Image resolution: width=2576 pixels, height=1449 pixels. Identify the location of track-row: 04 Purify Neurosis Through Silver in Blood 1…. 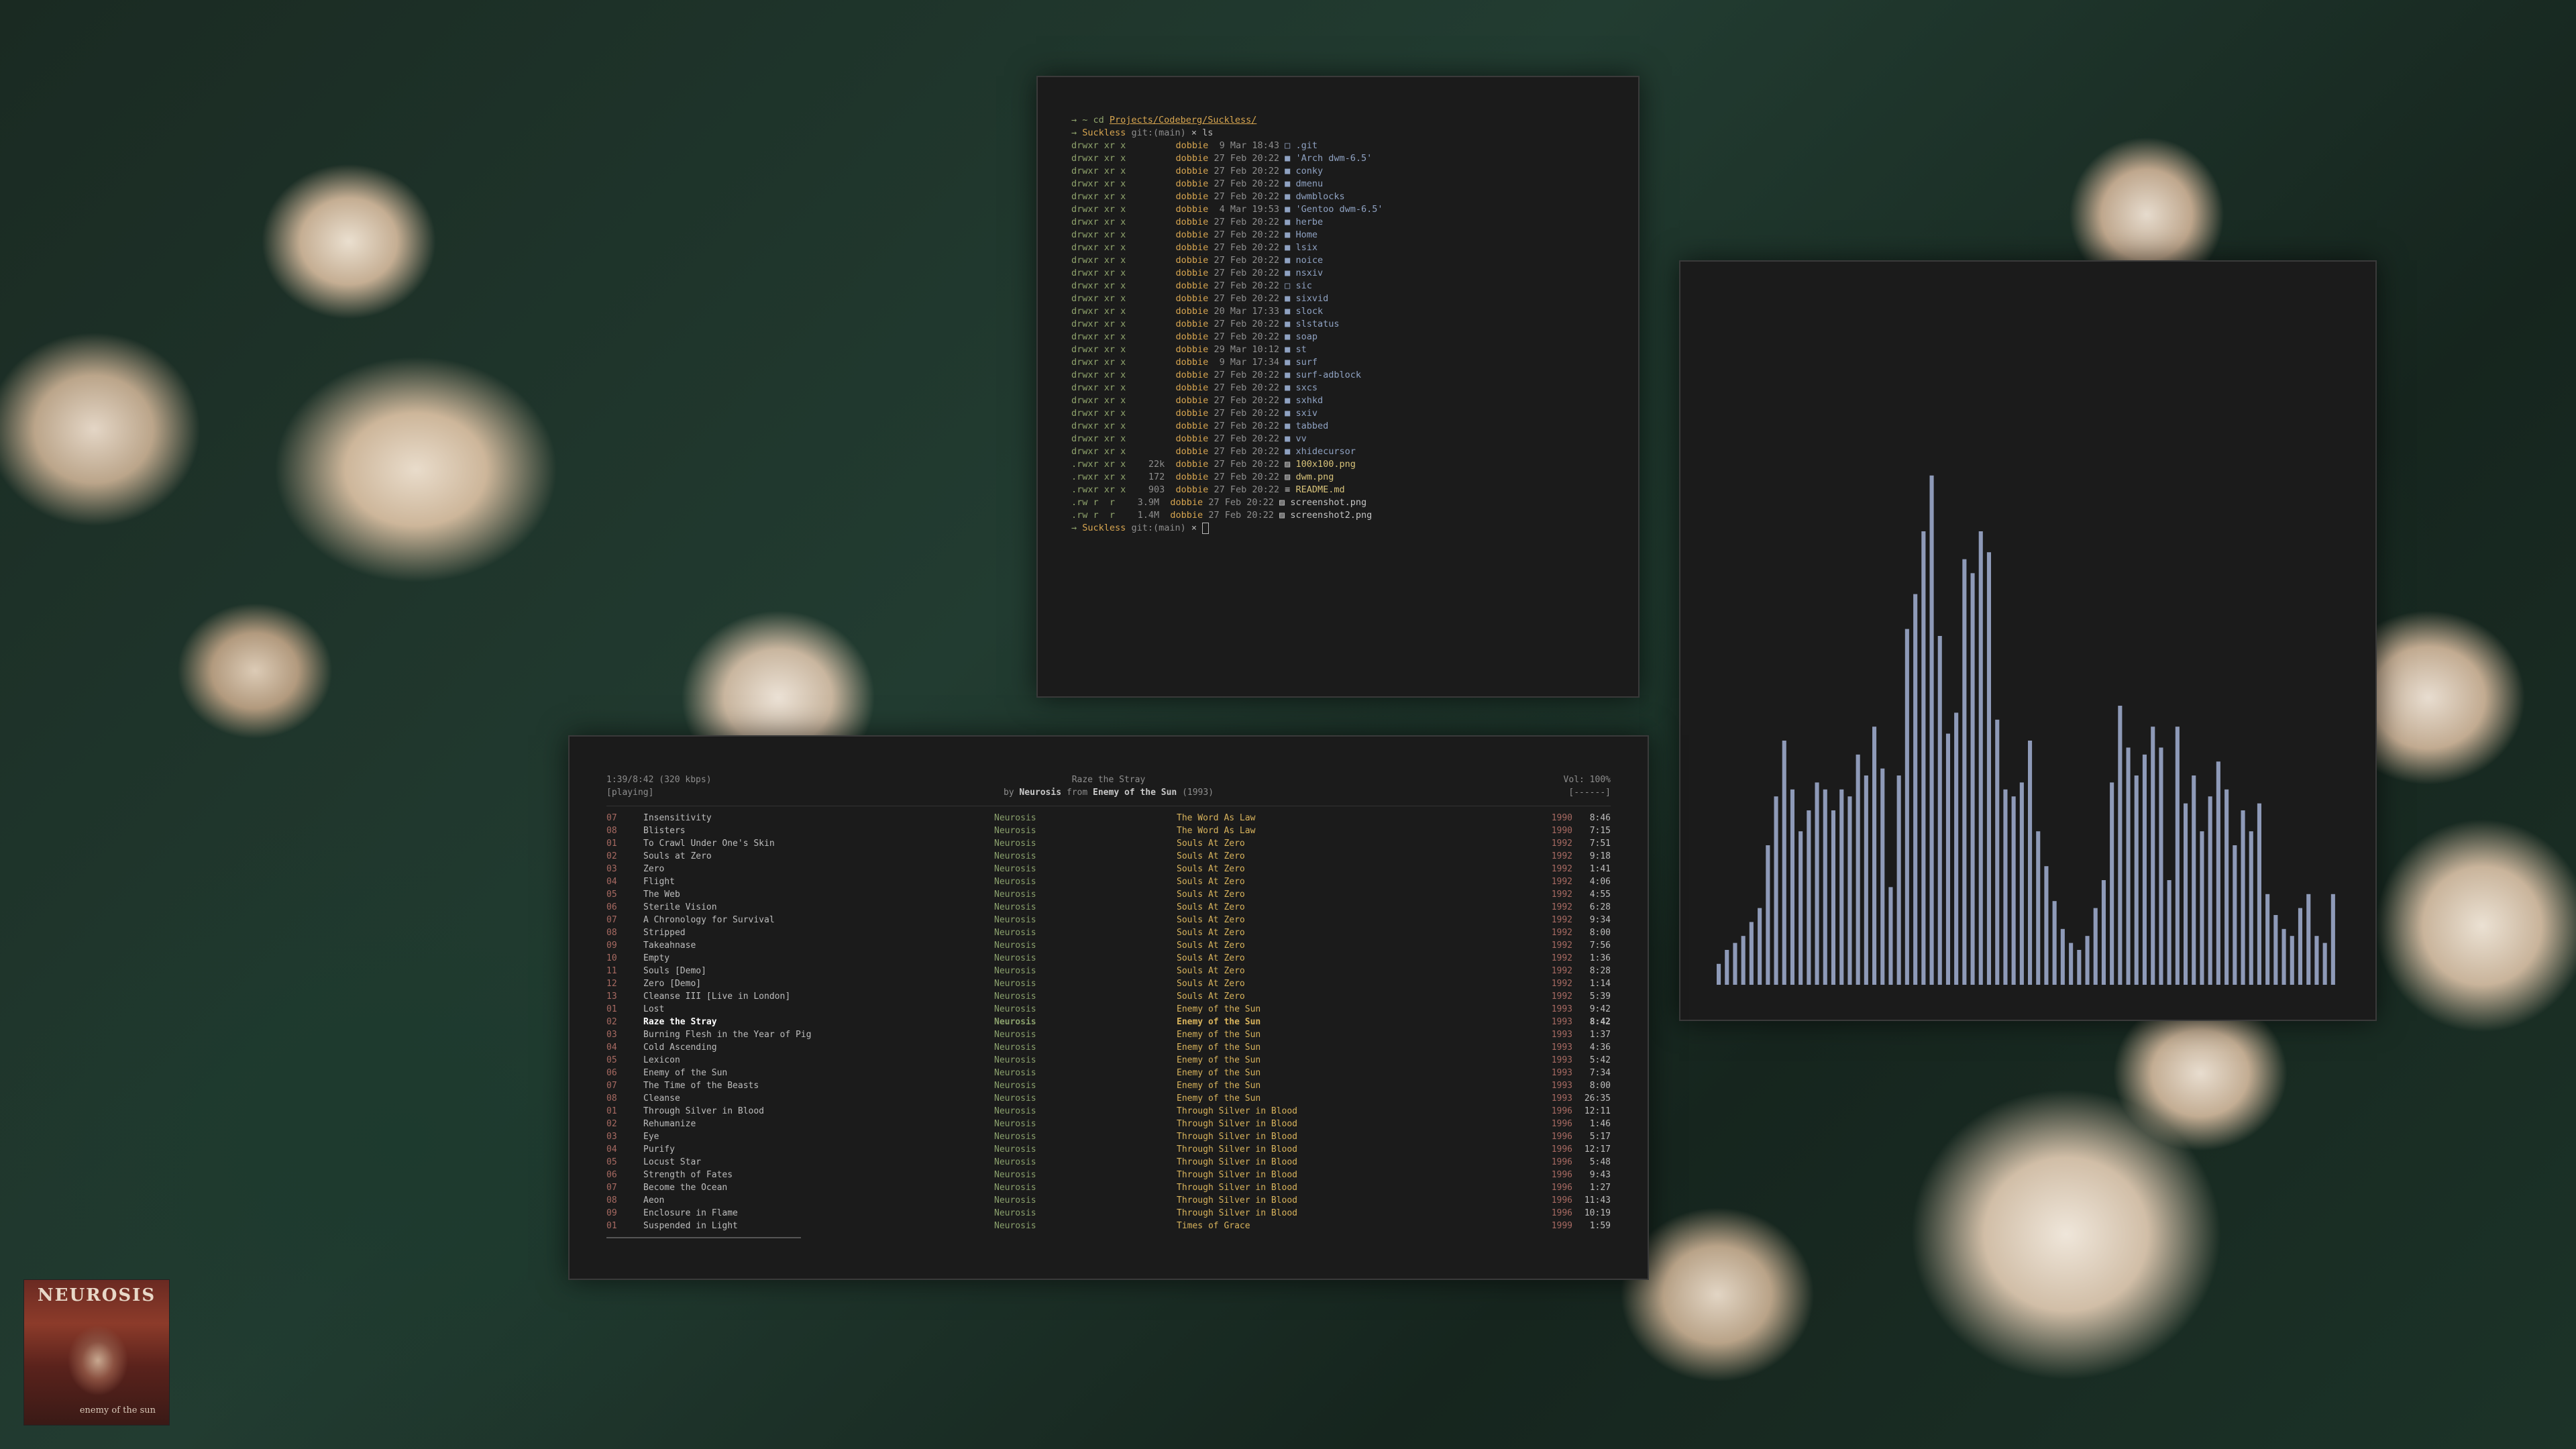
(1108, 1149).